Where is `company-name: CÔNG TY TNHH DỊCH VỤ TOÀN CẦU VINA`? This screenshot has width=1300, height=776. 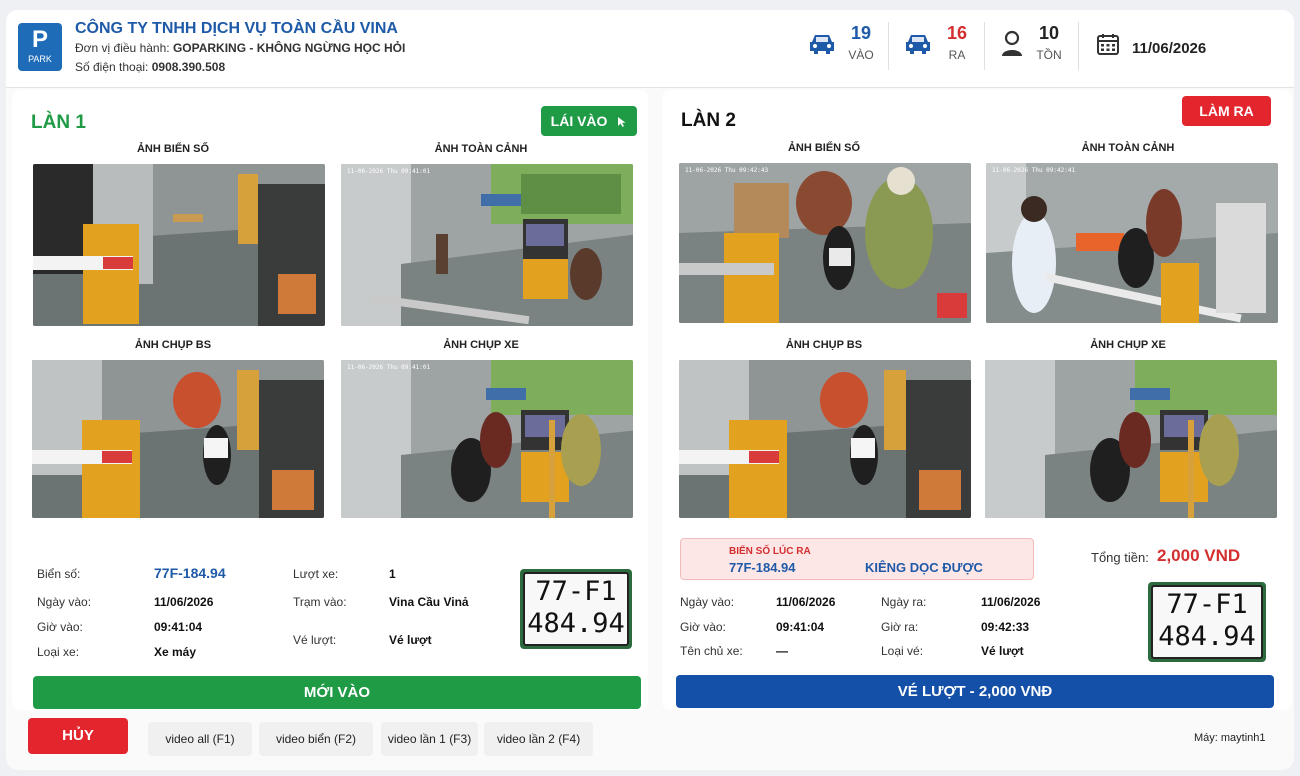 company-name: CÔNG TY TNHH DỊCH VỤ TOÀN CẦU VINA is located at coordinates (236, 28).